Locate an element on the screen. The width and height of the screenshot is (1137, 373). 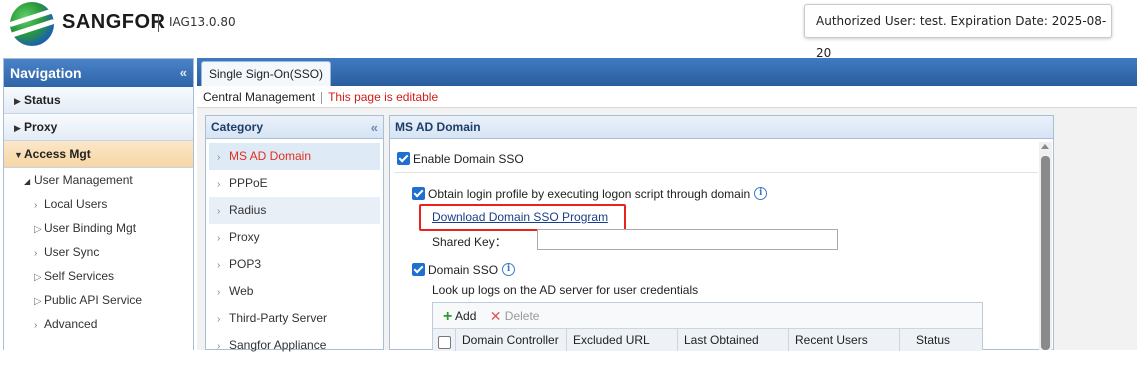
nav-section-access-mgt: ▼Access Mgt is located at coordinates (98, 154).